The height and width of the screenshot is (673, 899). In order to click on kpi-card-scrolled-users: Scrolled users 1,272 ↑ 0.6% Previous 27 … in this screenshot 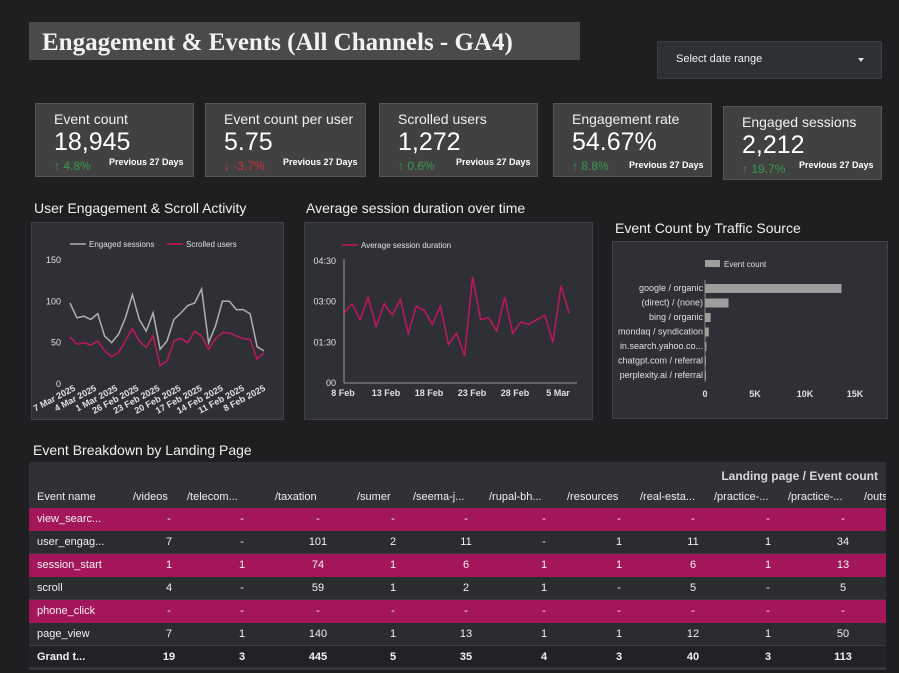, I will do `click(458, 140)`.